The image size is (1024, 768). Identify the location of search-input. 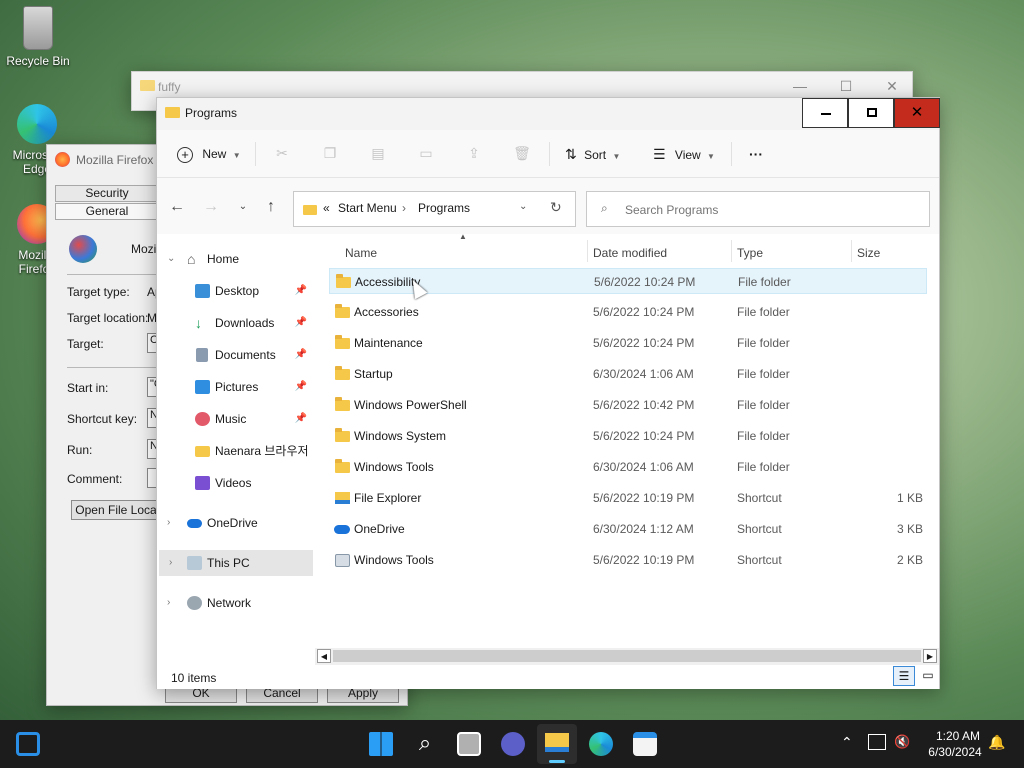
(770, 210).